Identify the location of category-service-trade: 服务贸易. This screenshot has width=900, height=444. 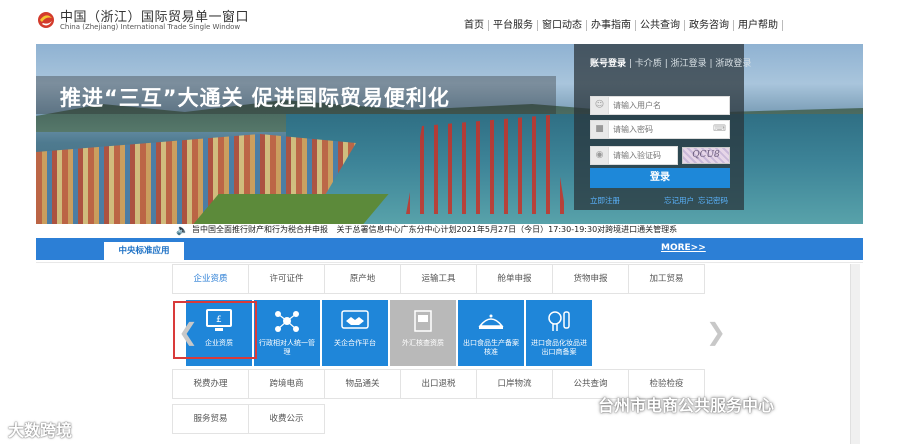
(210, 419).